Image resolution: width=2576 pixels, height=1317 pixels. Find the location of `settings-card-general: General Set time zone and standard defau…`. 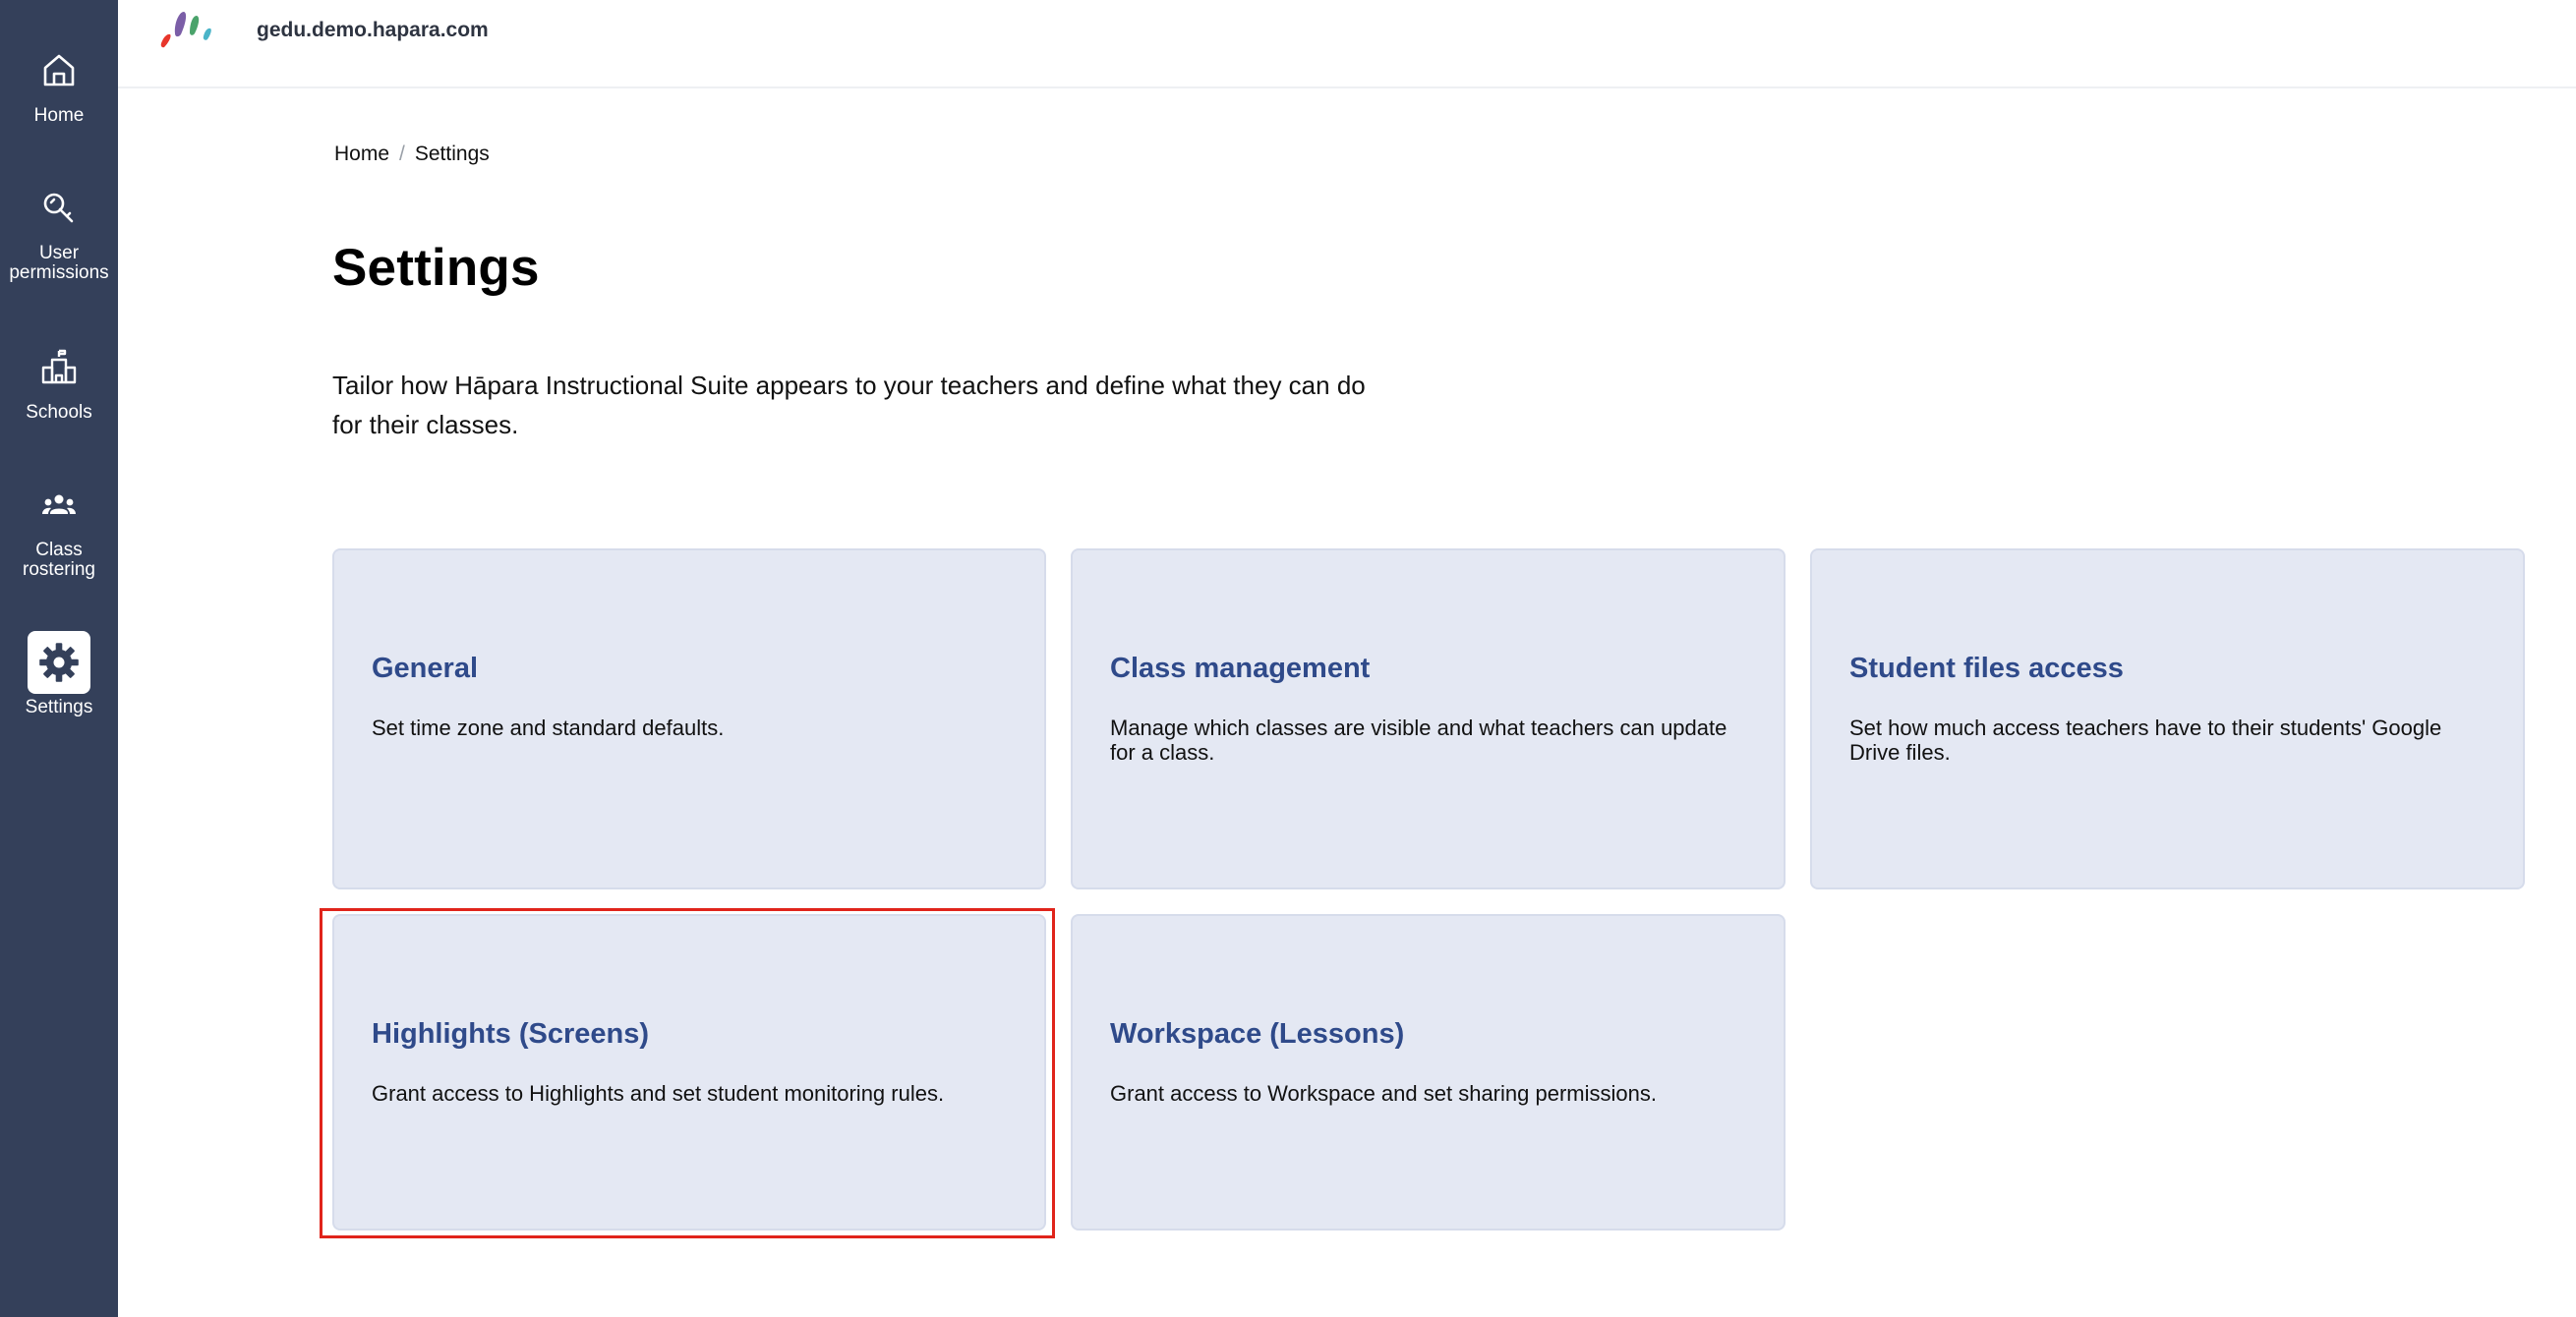

settings-card-general: General Set time zone and standard defau… is located at coordinates (689, 718).